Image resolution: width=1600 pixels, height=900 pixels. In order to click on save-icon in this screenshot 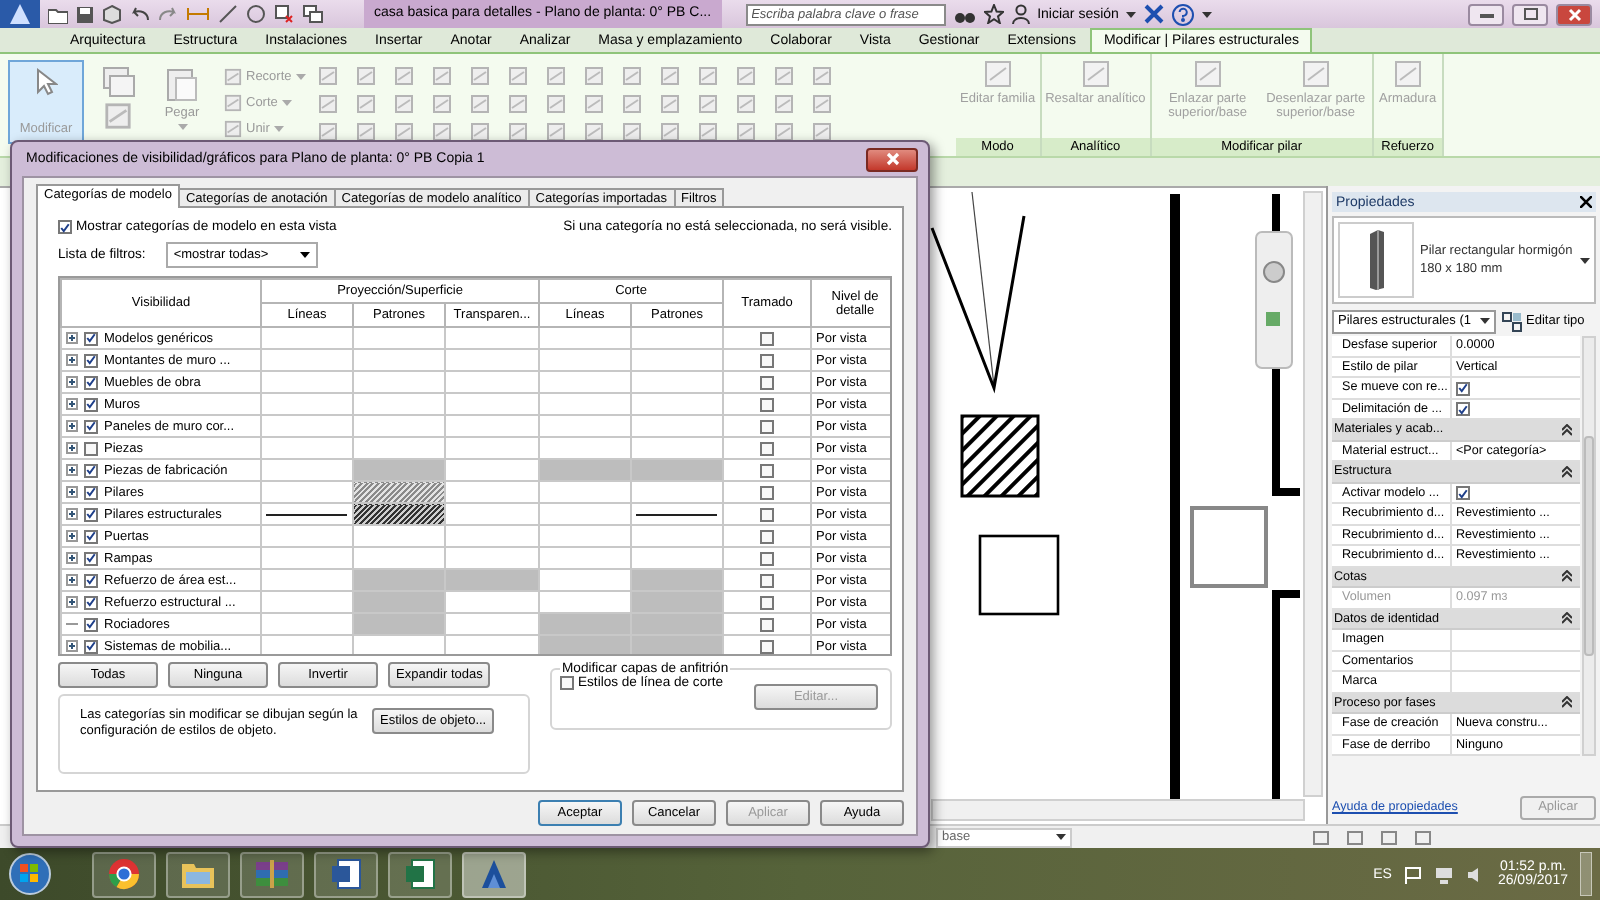, I will do `click(85, 14)`.